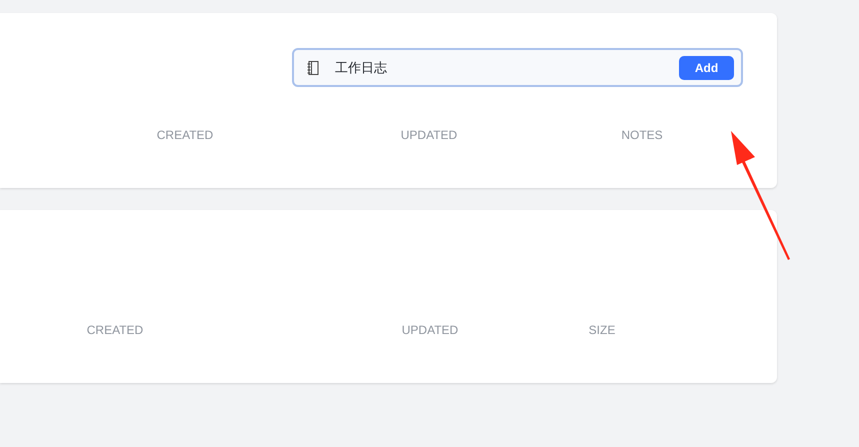 Image resolution: width=859 pixels, height=447 pixels. What do you see at coordinates (507, 68) in the screenshot?
I see `text-input: 工作日志` at bounding box center [507, 68].